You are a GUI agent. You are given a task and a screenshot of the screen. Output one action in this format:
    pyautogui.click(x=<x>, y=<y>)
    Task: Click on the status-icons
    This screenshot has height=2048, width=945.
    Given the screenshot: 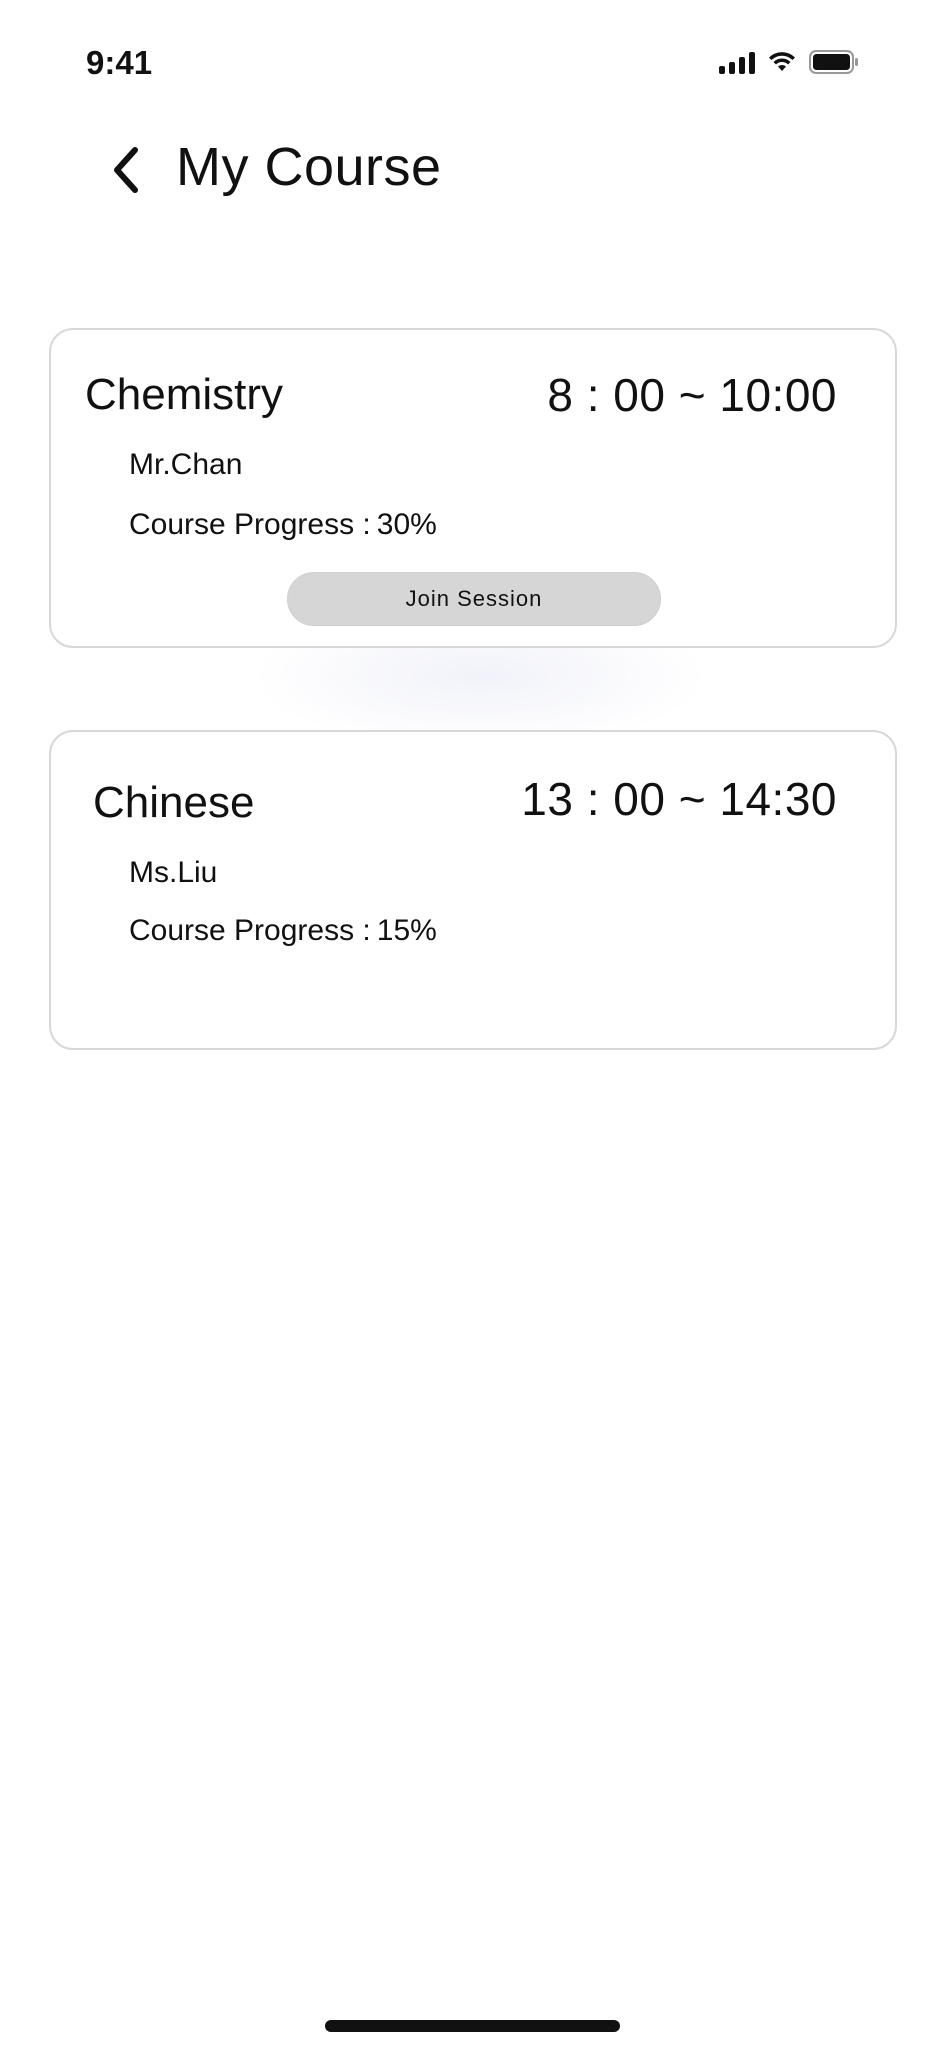 What is the action you would take?
    pyautogui.click(x=789, y=62)
    